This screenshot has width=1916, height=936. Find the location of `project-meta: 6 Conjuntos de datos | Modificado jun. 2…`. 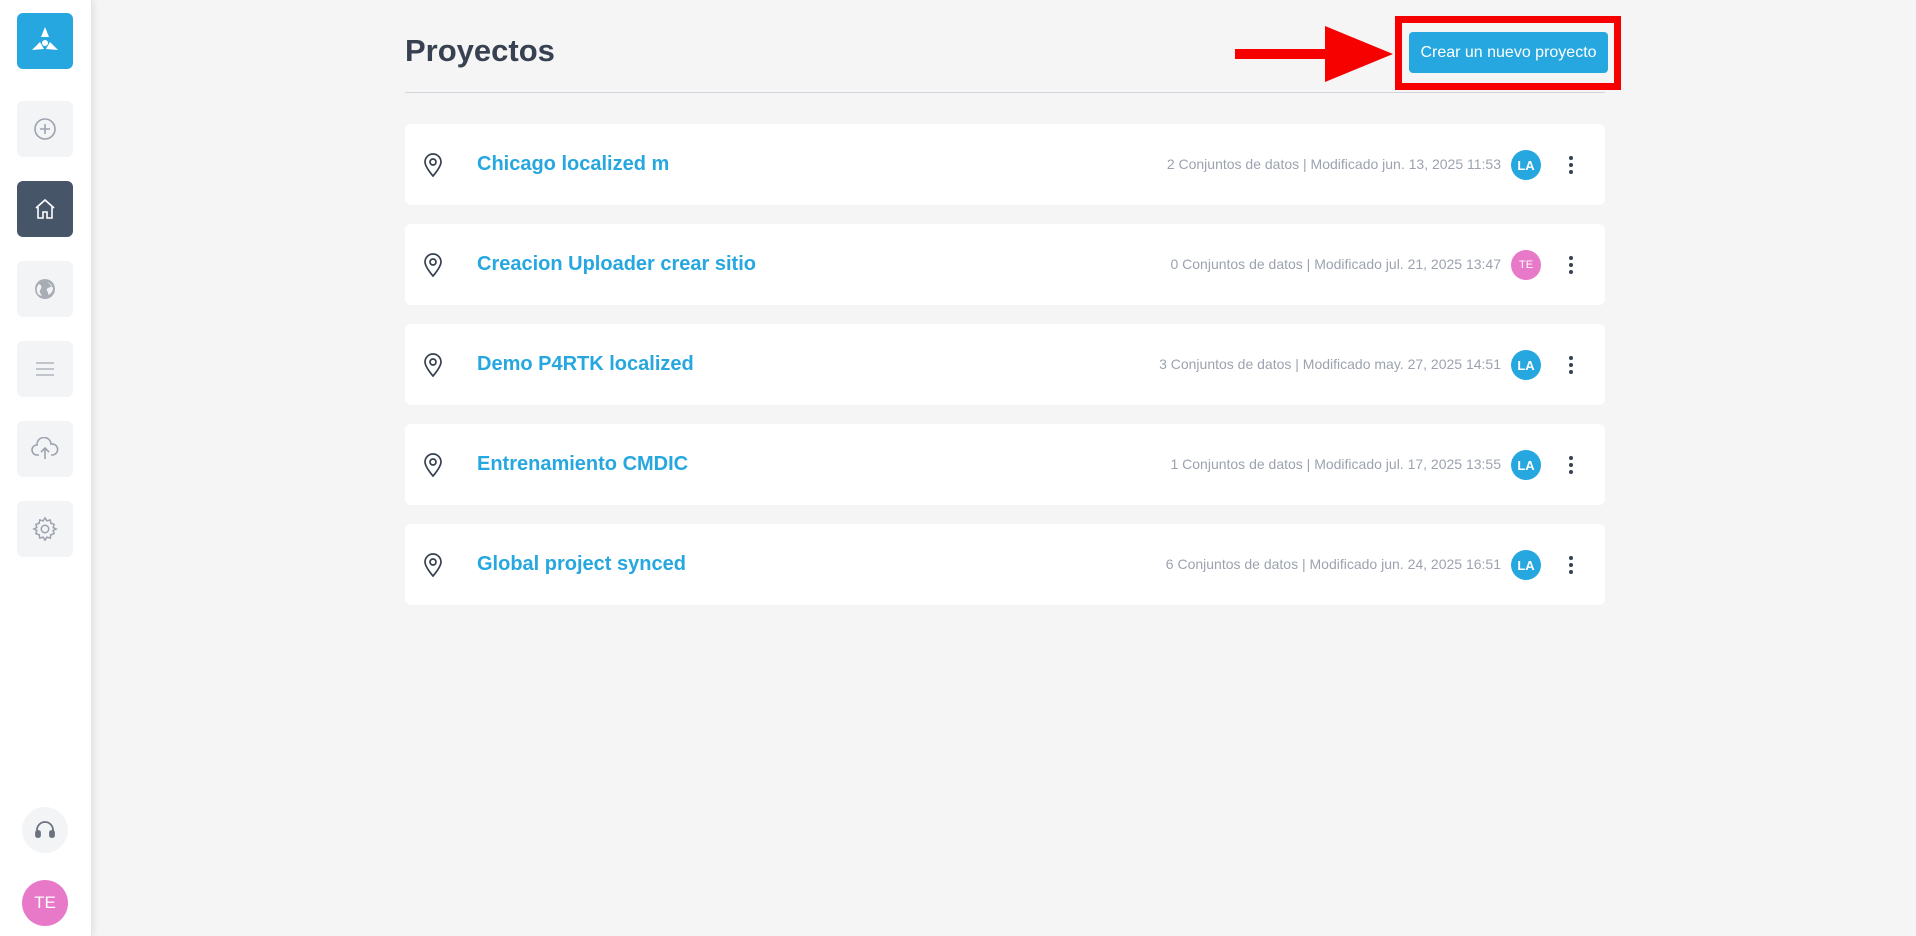

project-meta: 6 Conjuntos de datos | Modificado jun. 2… is located at coordinates (1333, 564).